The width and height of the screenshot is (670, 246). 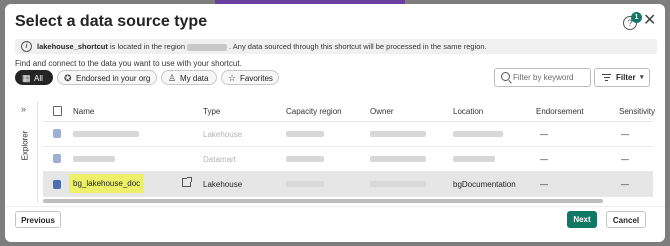 I want to click on chevron-double-right-icon: », so click(x=23, y=109).